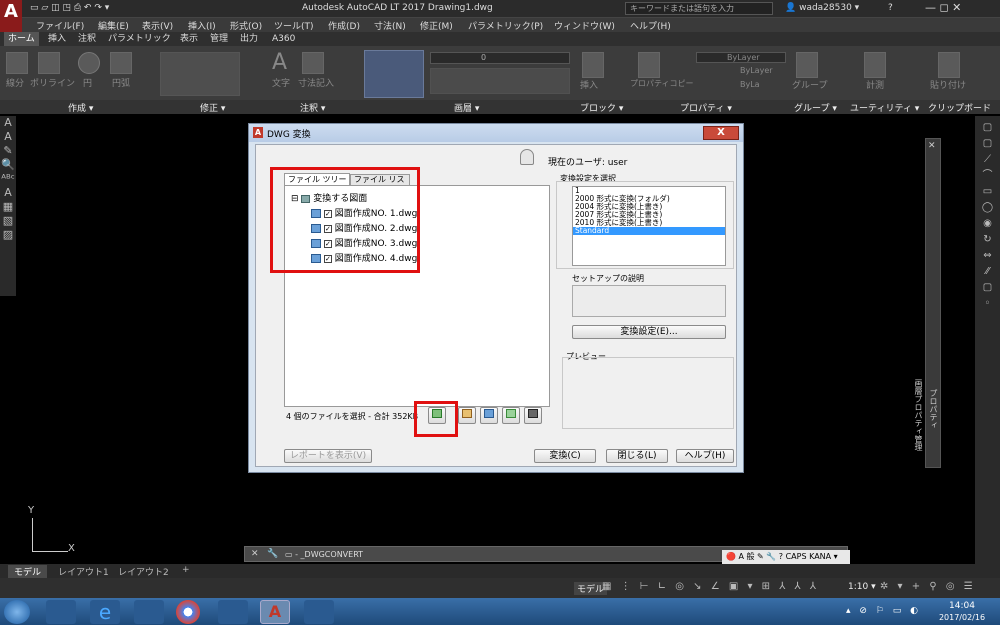 The height and width of the screenshot is (625, 1000). I want to click on append-list-button, so click(489, 415).